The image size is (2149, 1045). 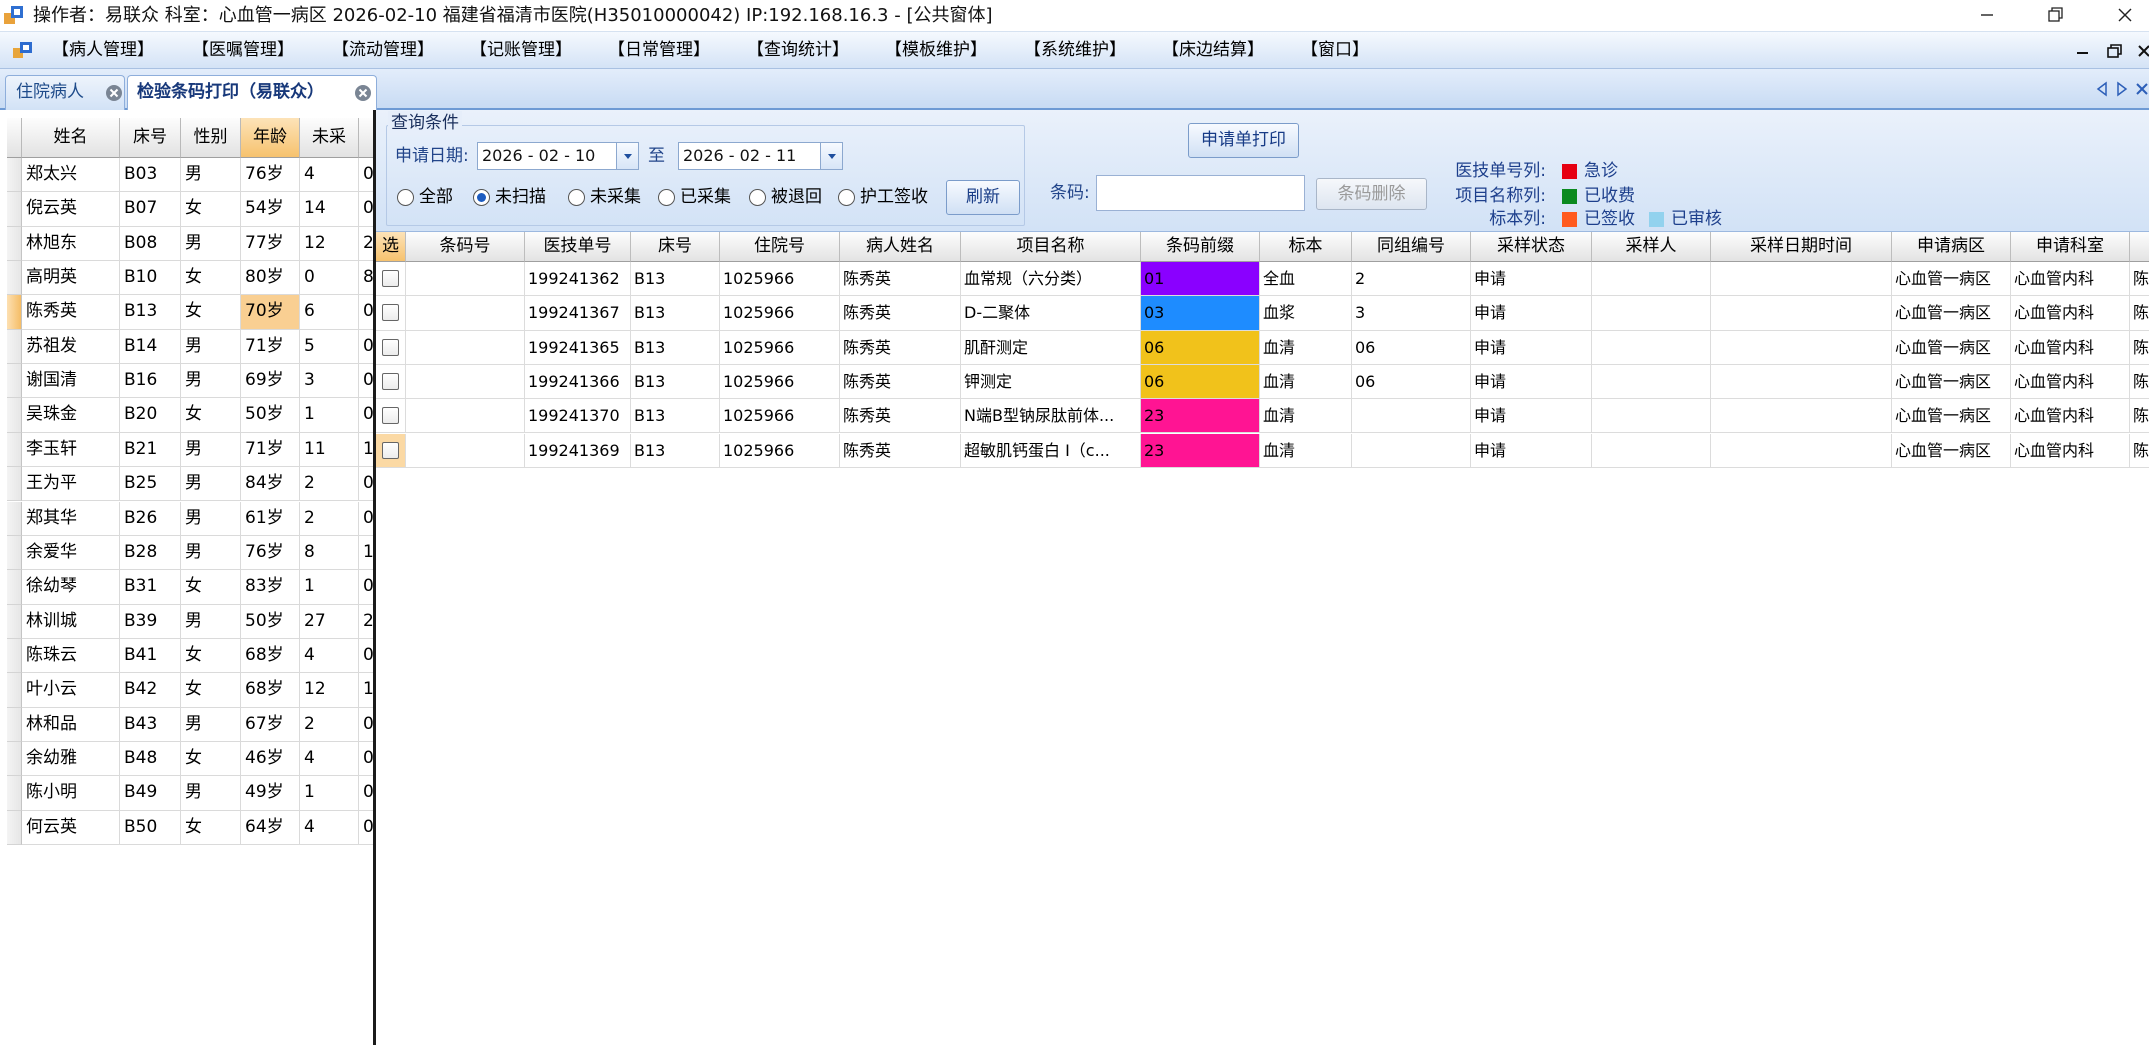 What do you see at coordinates (846, 197) in the screenshot?
I see `radio-nurse-aide-received` at bounding box center [846, 197].